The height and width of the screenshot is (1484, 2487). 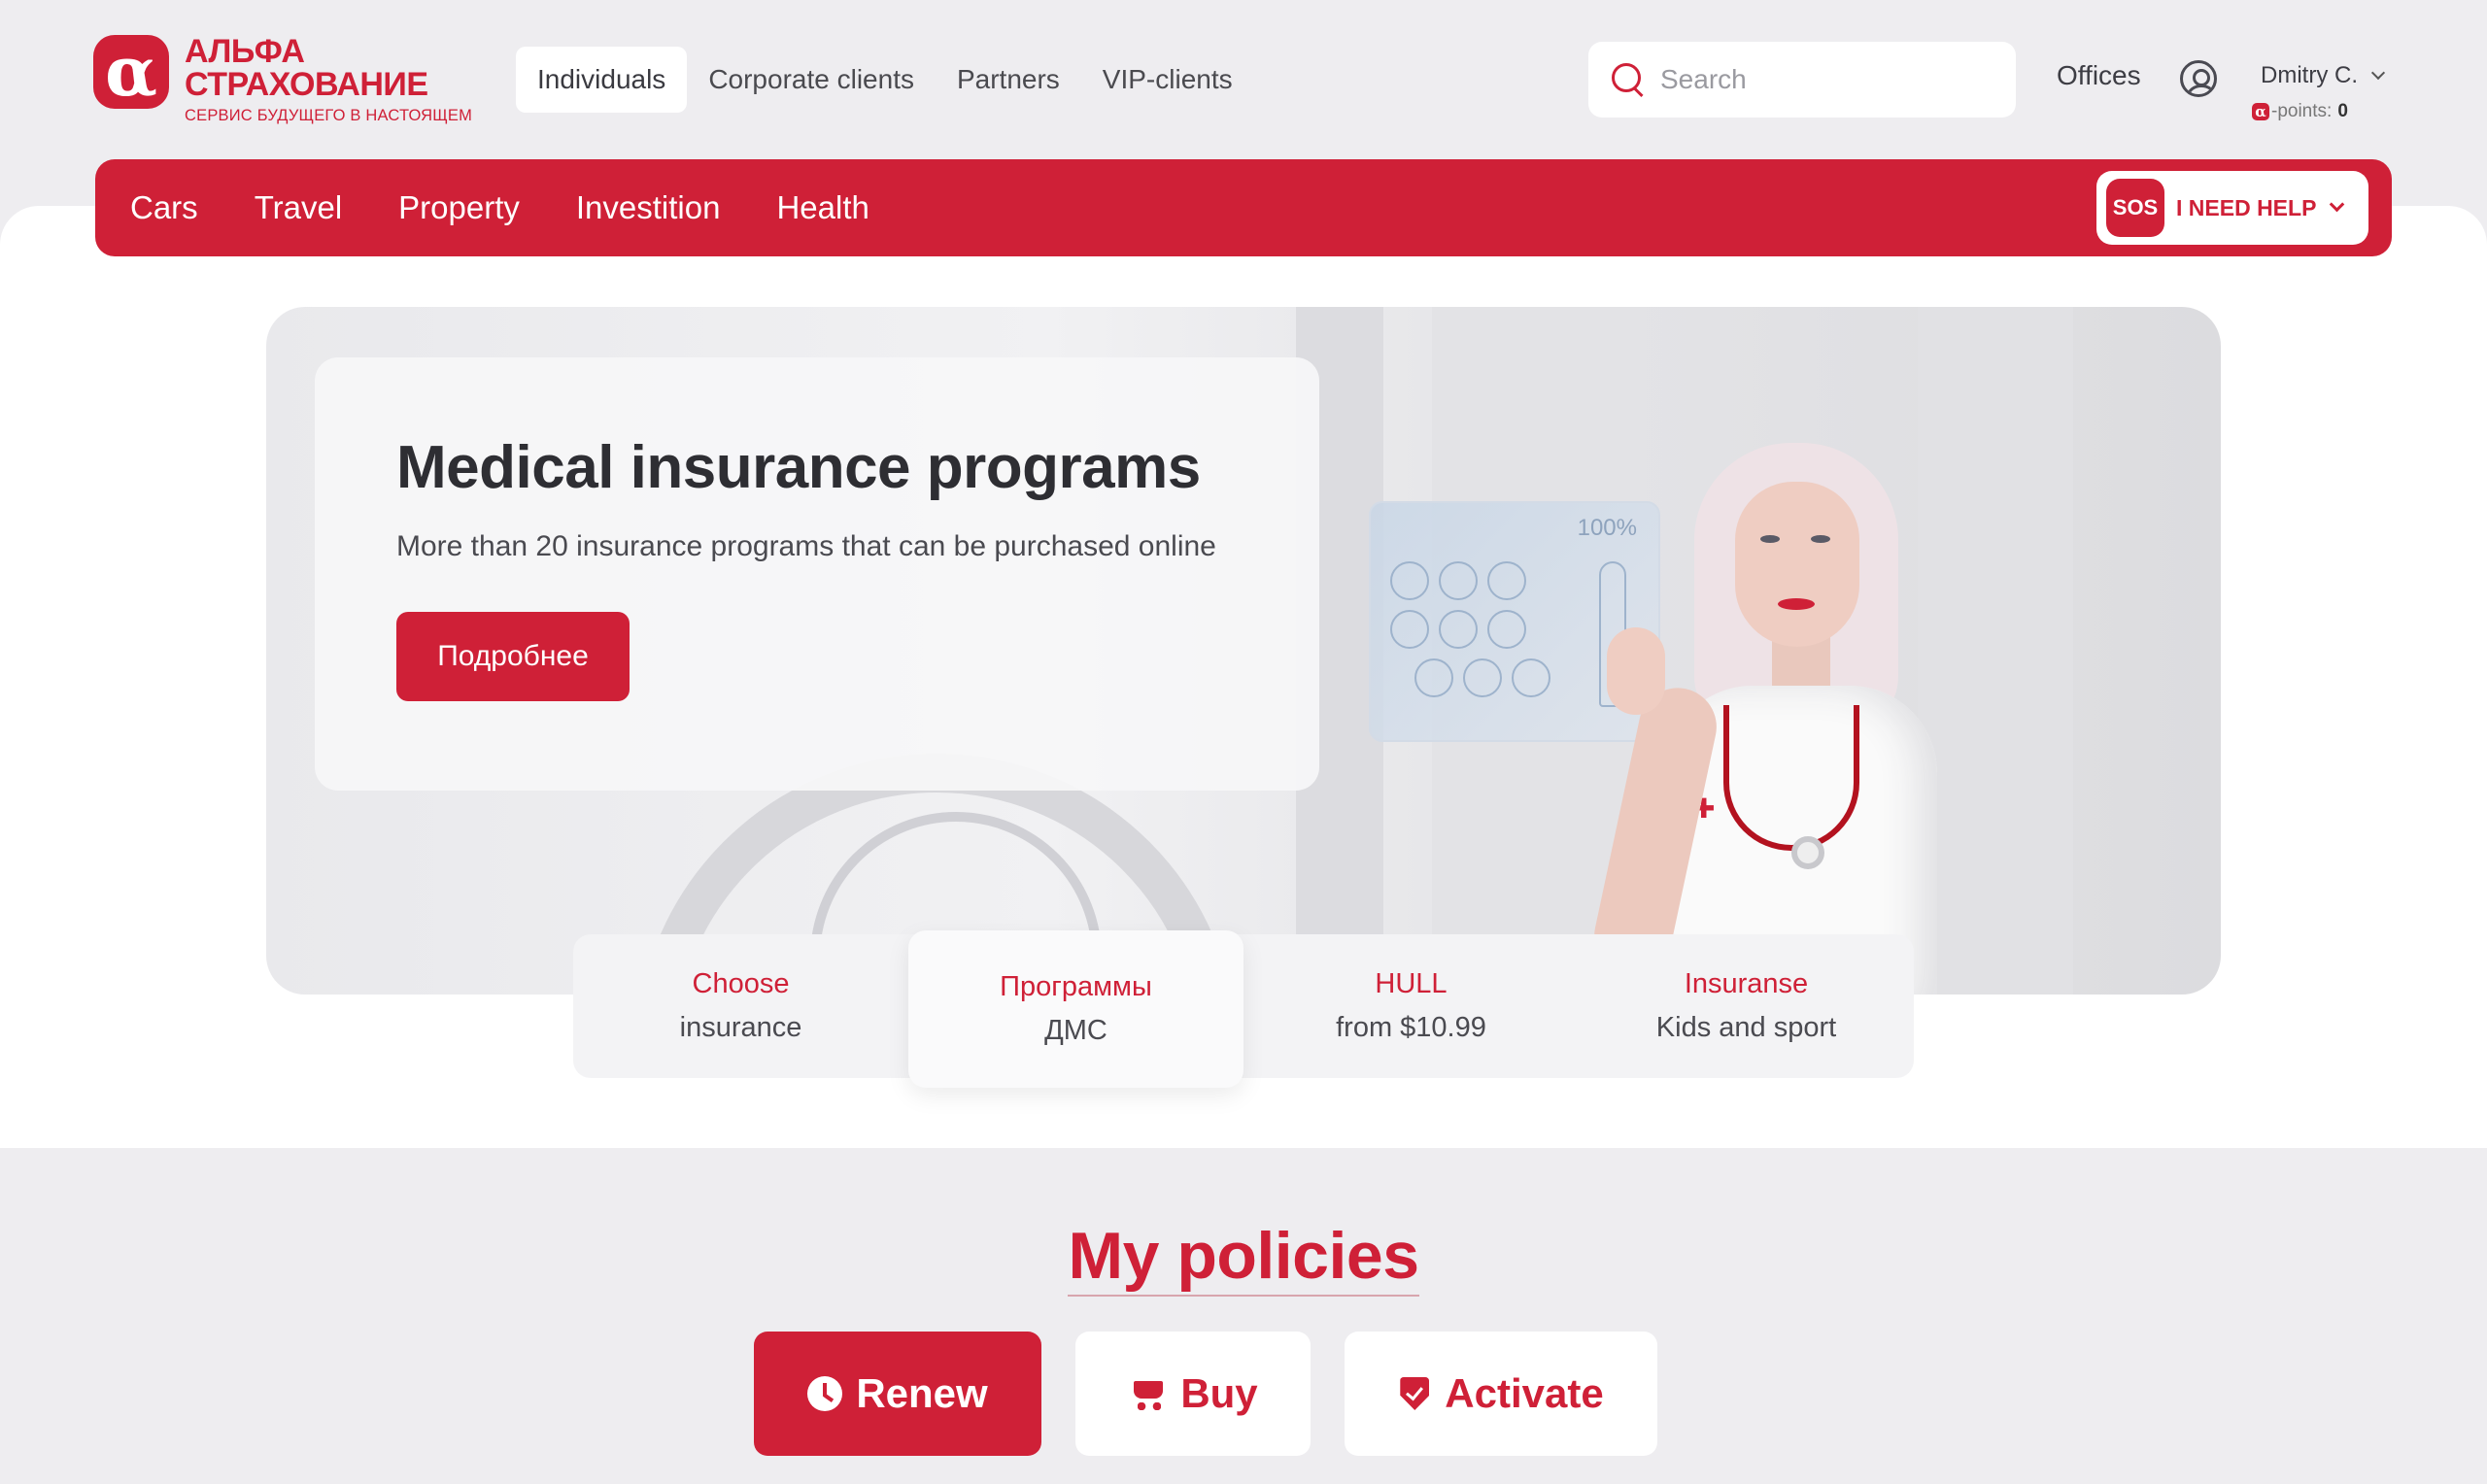 What do you see at coordinates (1791, 778) in the screenshot?
I see `stethoscope-icon` at bounding box center [1791, 778].